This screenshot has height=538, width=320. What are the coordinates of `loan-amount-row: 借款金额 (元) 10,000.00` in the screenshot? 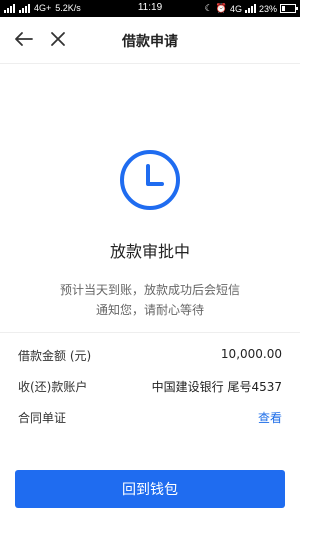 It's located at (150, 355).